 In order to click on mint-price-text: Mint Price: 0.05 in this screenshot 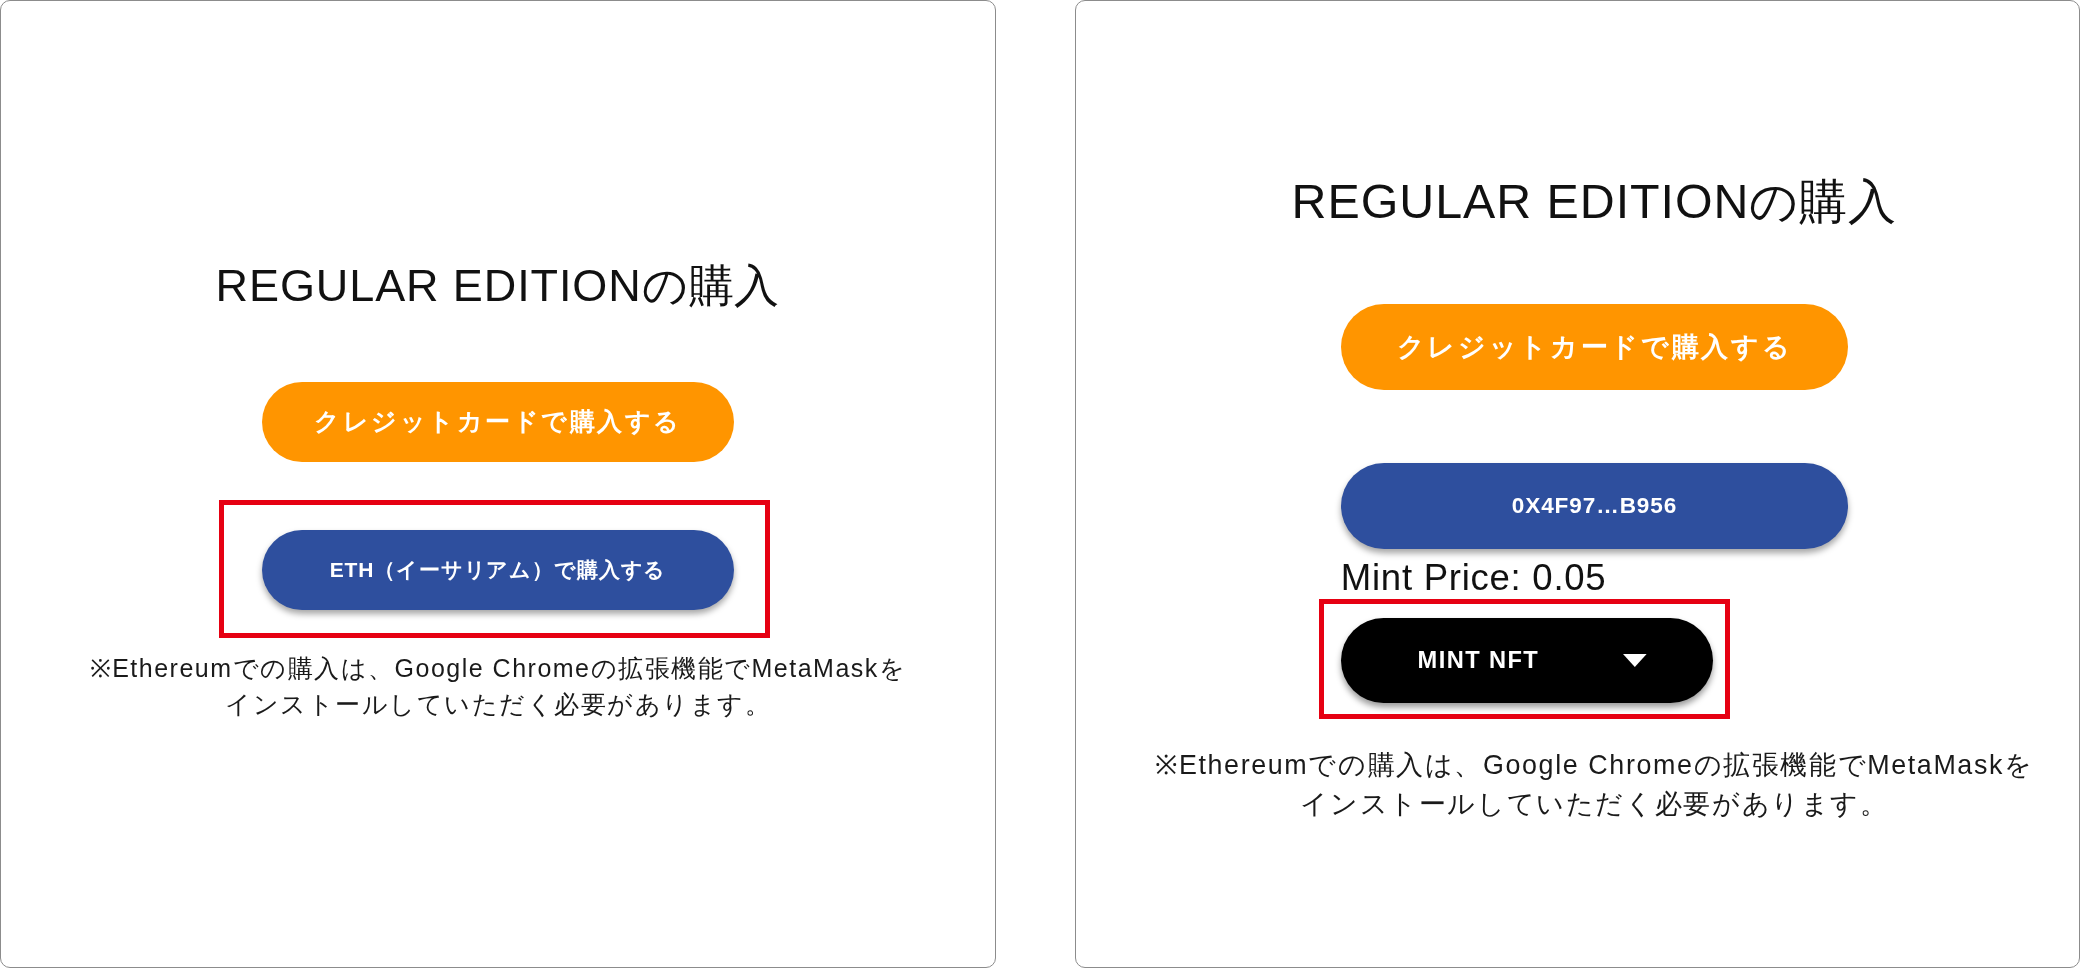, I will do `click(1473, 578)`.